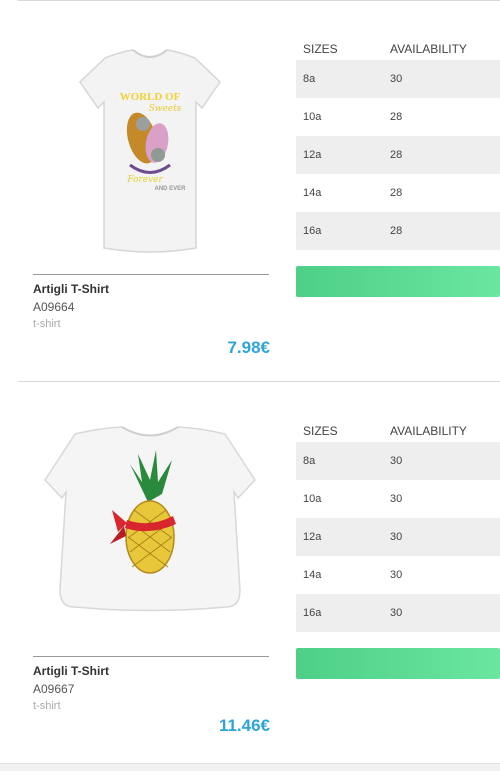  I want to click on table-row: 10a 28, so click(398, 117).